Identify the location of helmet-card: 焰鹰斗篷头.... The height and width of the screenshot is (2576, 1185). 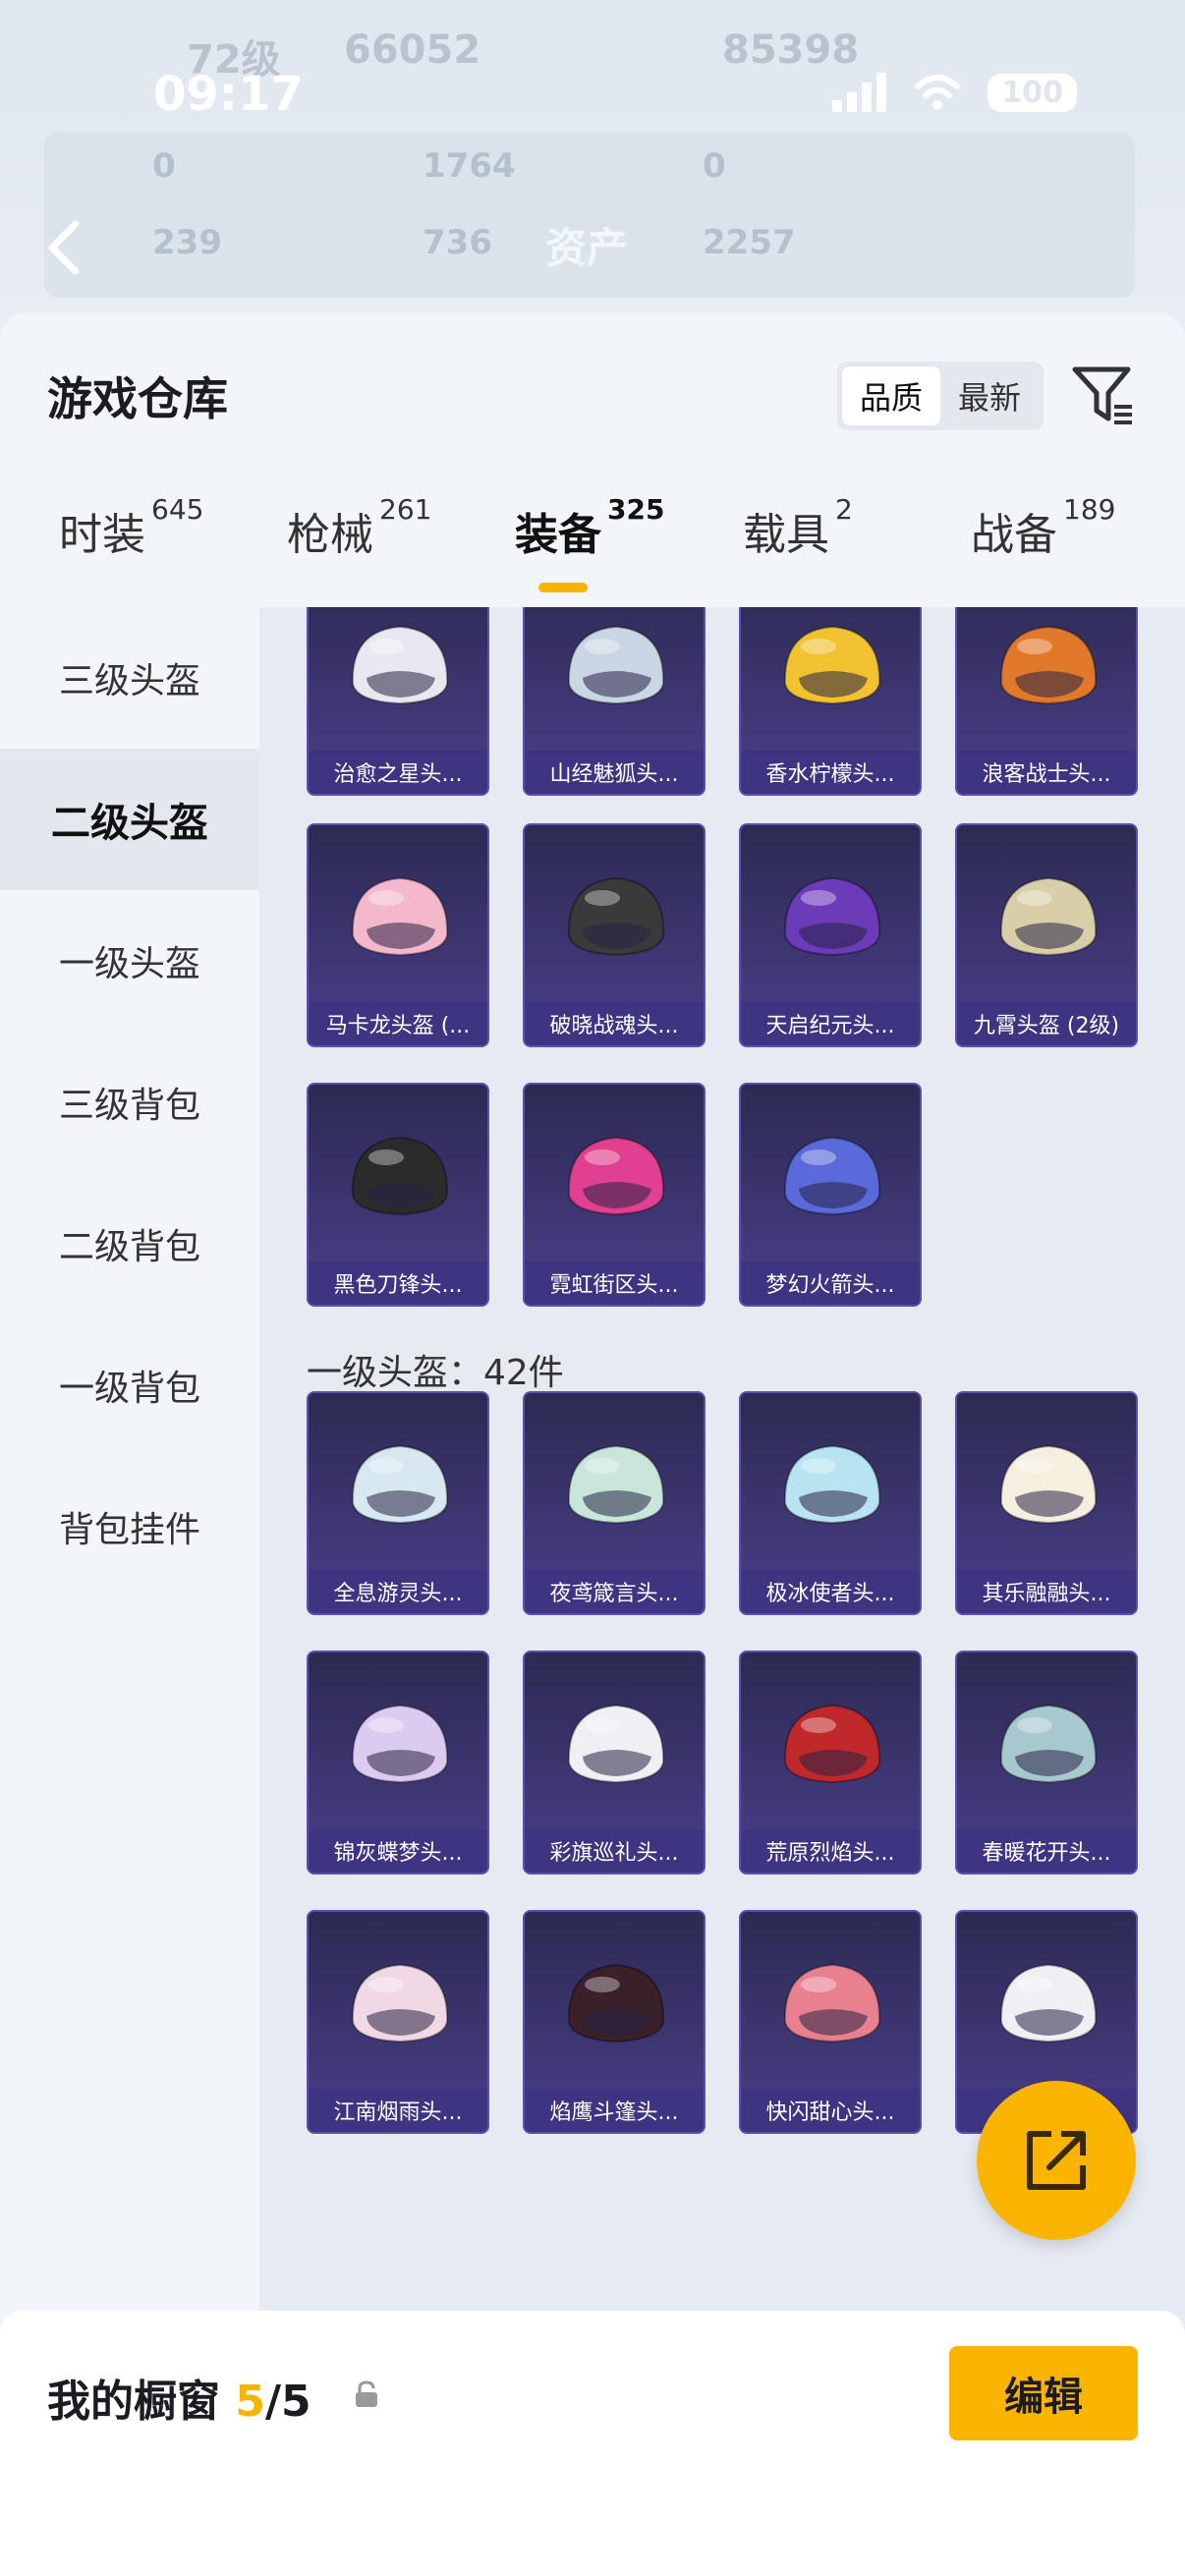
(614, 2022).